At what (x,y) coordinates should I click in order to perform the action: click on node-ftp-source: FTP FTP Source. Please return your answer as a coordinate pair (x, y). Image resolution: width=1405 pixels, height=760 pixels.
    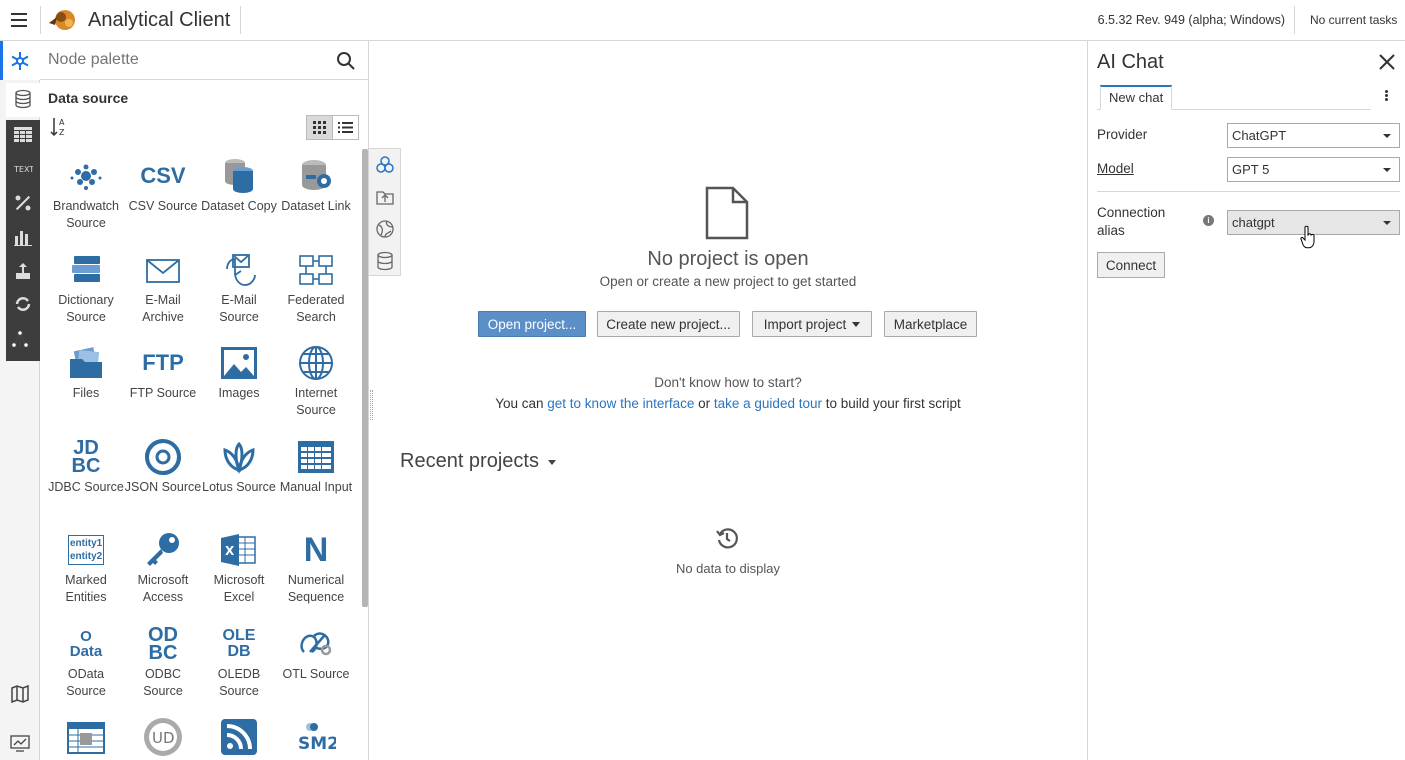
    Looking at the image, I should click on (163, 371).